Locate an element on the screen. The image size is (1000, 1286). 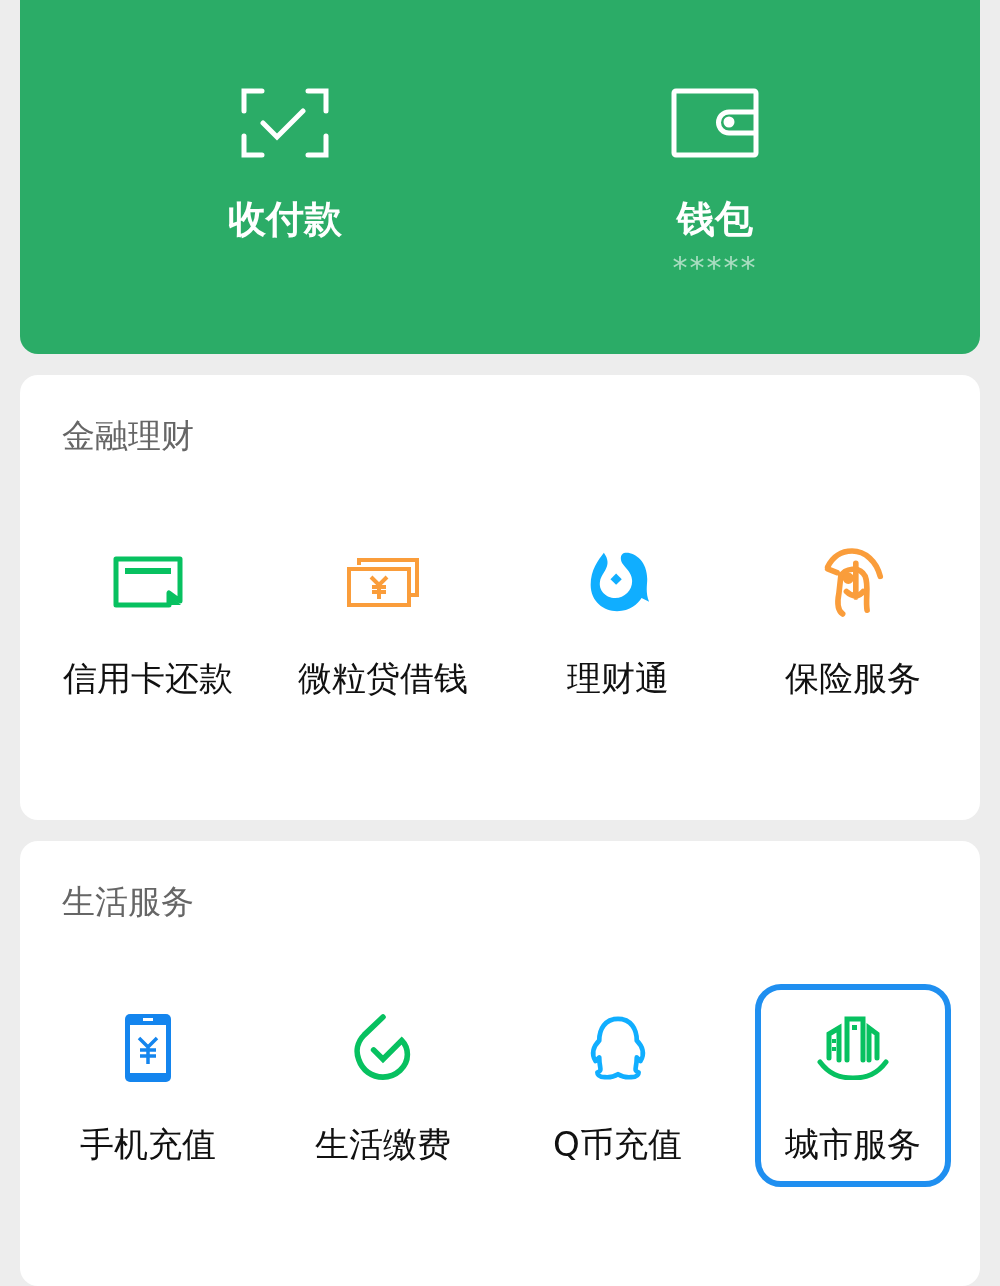
section-title: 金融理财 is located at coordinates (128, 436).